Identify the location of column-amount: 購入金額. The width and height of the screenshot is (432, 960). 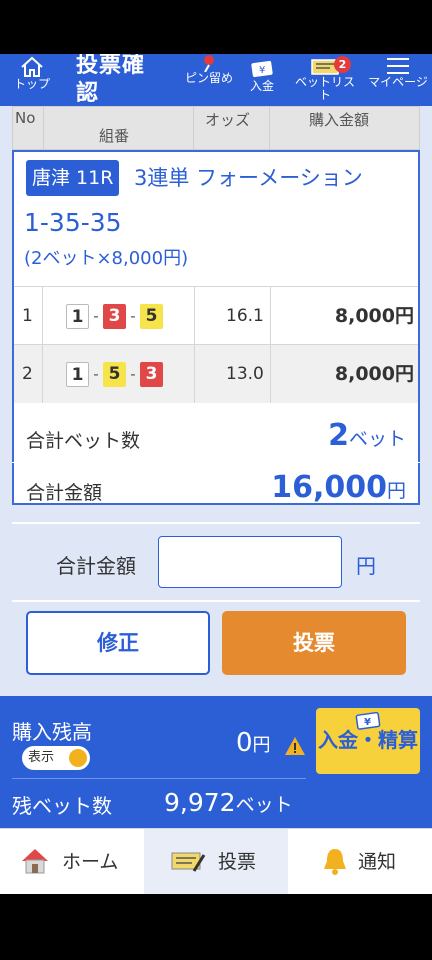
(339, 120).